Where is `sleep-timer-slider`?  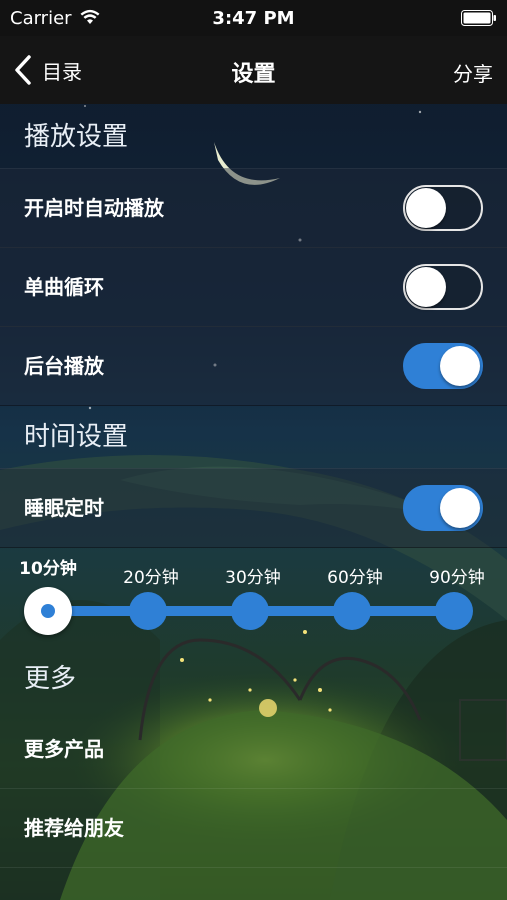 sleep-timer-slider is located at coordinates (253, 611).